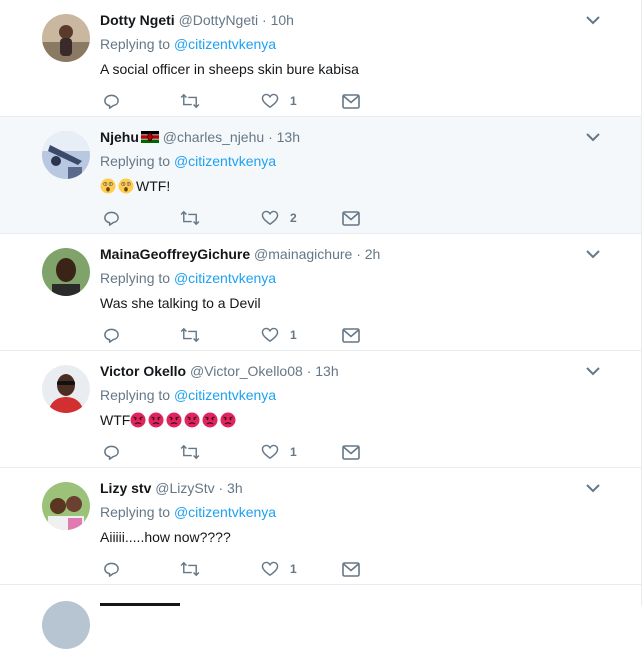 Image resolution: width=642 pixels, height=649 pixels. Describe the element at coordinates (143, 371) in the screenshot. I see `display-name: Victor Okello` at that location.